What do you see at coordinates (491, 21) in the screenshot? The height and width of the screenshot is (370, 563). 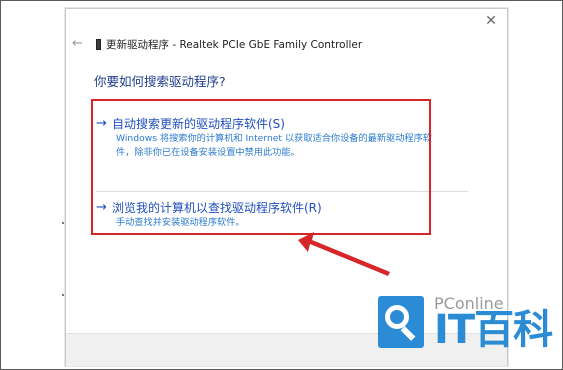 I see `close-icon: ✕` at bounding box center [491, 21].